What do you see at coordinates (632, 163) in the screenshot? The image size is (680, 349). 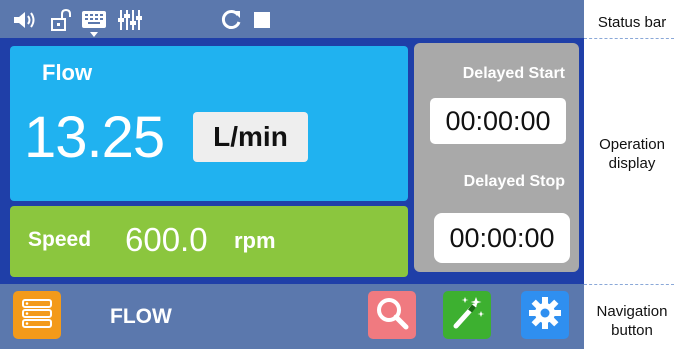 I see `operation-display-annotation-line2: display` at bounding box center [632, 163].